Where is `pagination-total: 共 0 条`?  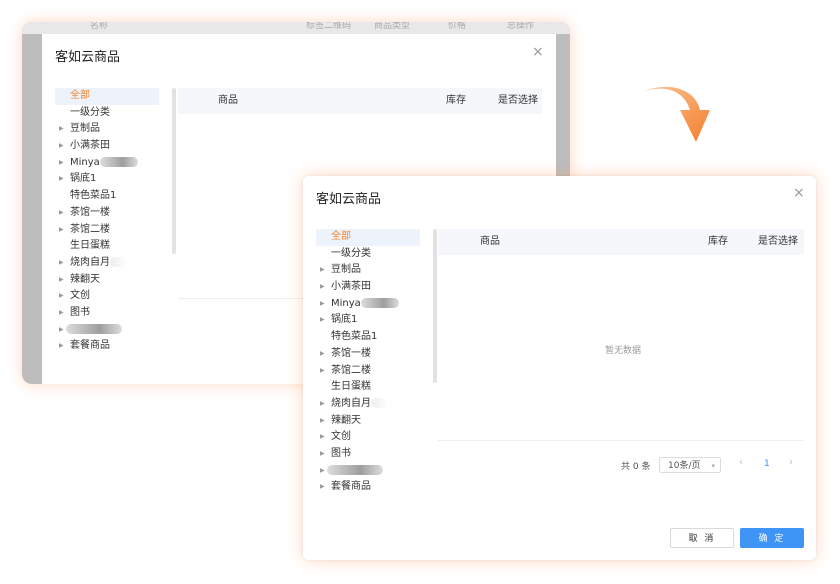 pagination-total: 共 0 条 is located at coordinates (636, 467).